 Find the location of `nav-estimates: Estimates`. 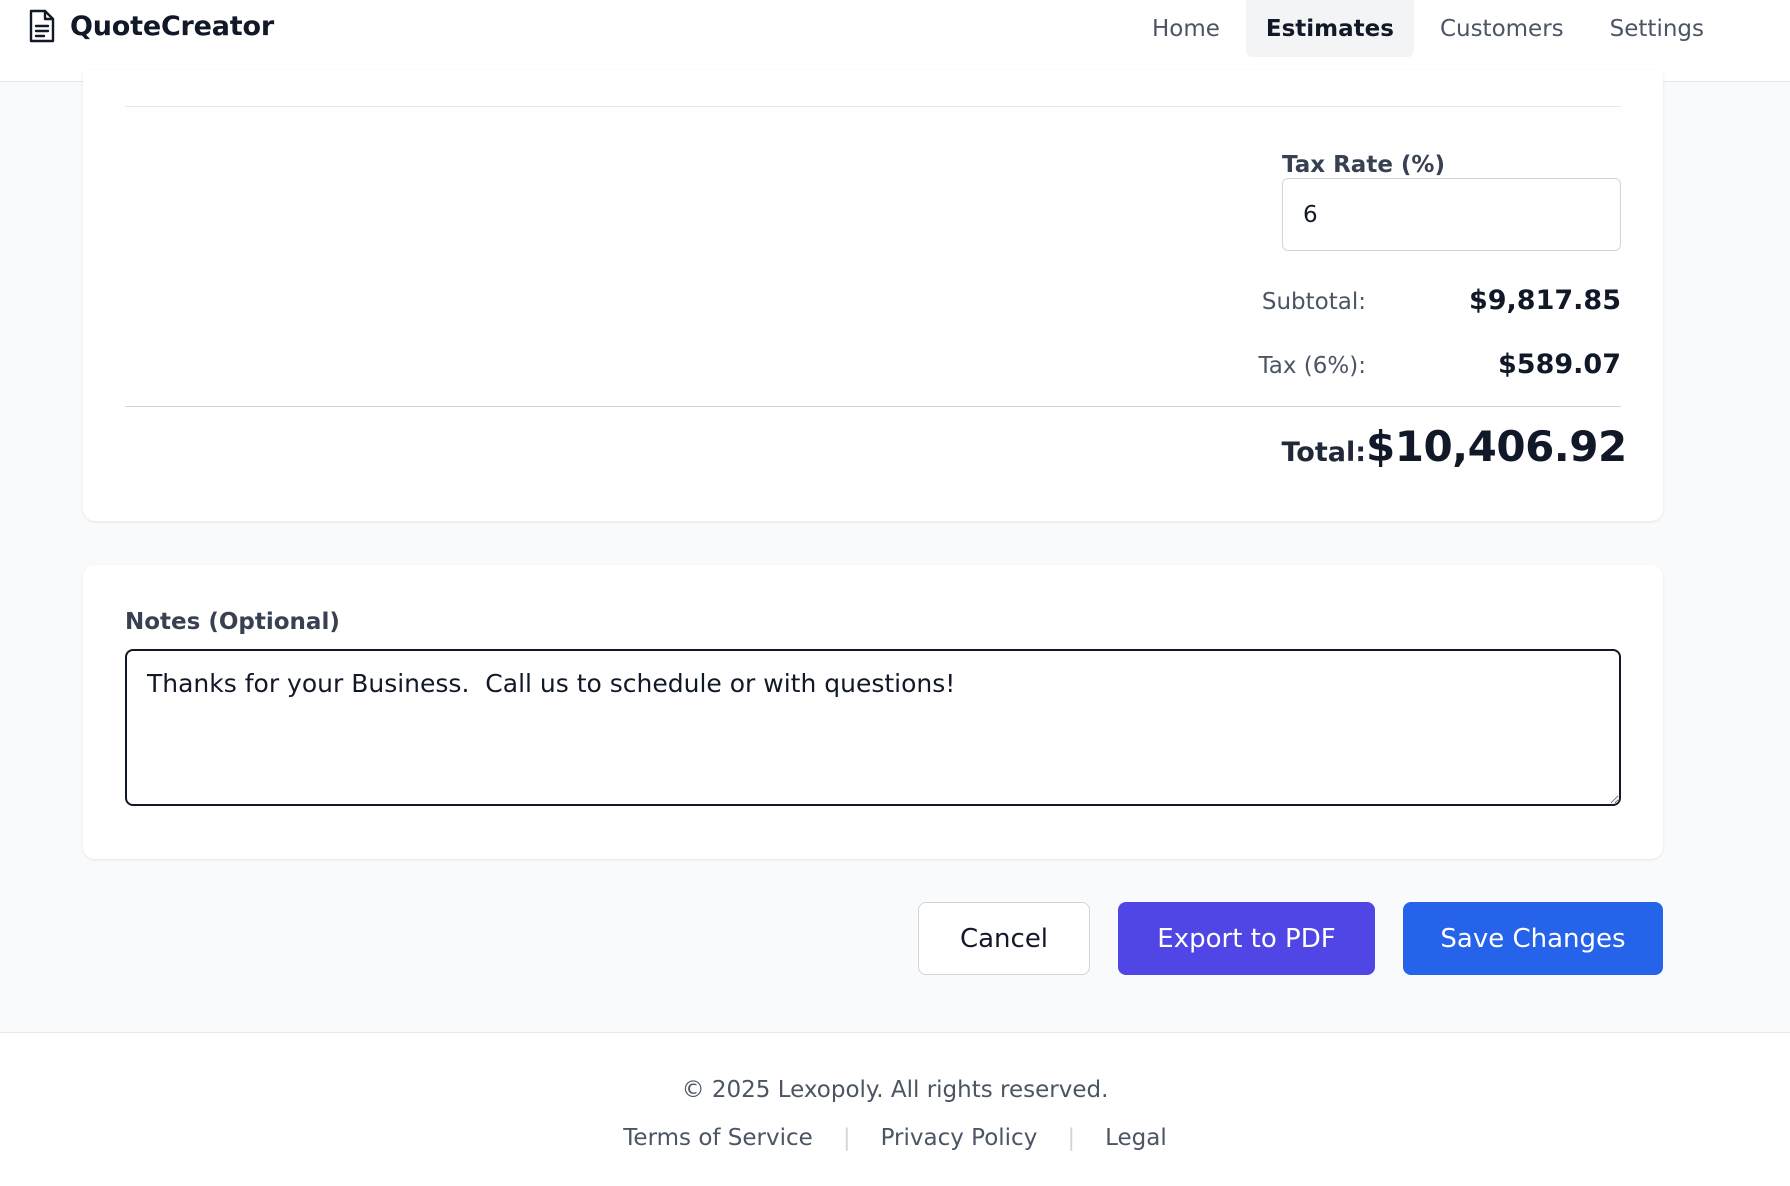

nav-estimates: Estimates is located at coordinates (1329, 28).